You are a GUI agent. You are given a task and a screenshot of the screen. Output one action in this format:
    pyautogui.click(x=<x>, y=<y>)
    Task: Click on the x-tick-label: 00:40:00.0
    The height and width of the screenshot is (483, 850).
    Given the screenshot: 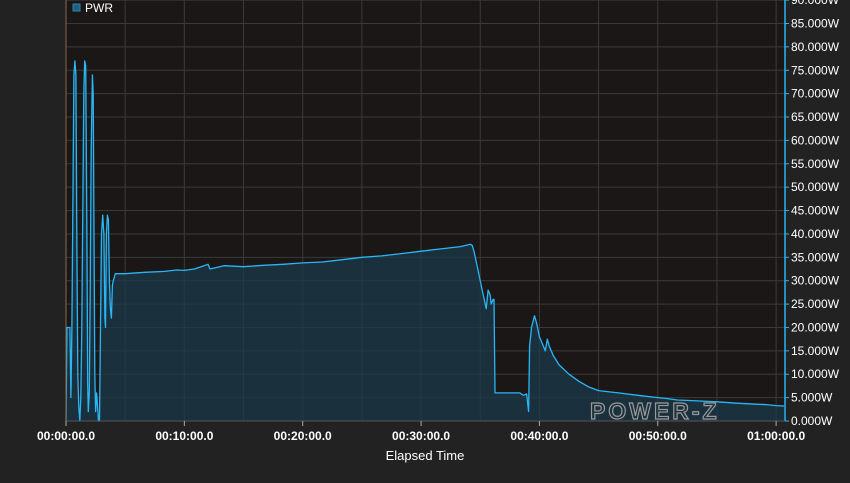 What is the action you would take?
    pyautogui.click(x=539, y=436)
    